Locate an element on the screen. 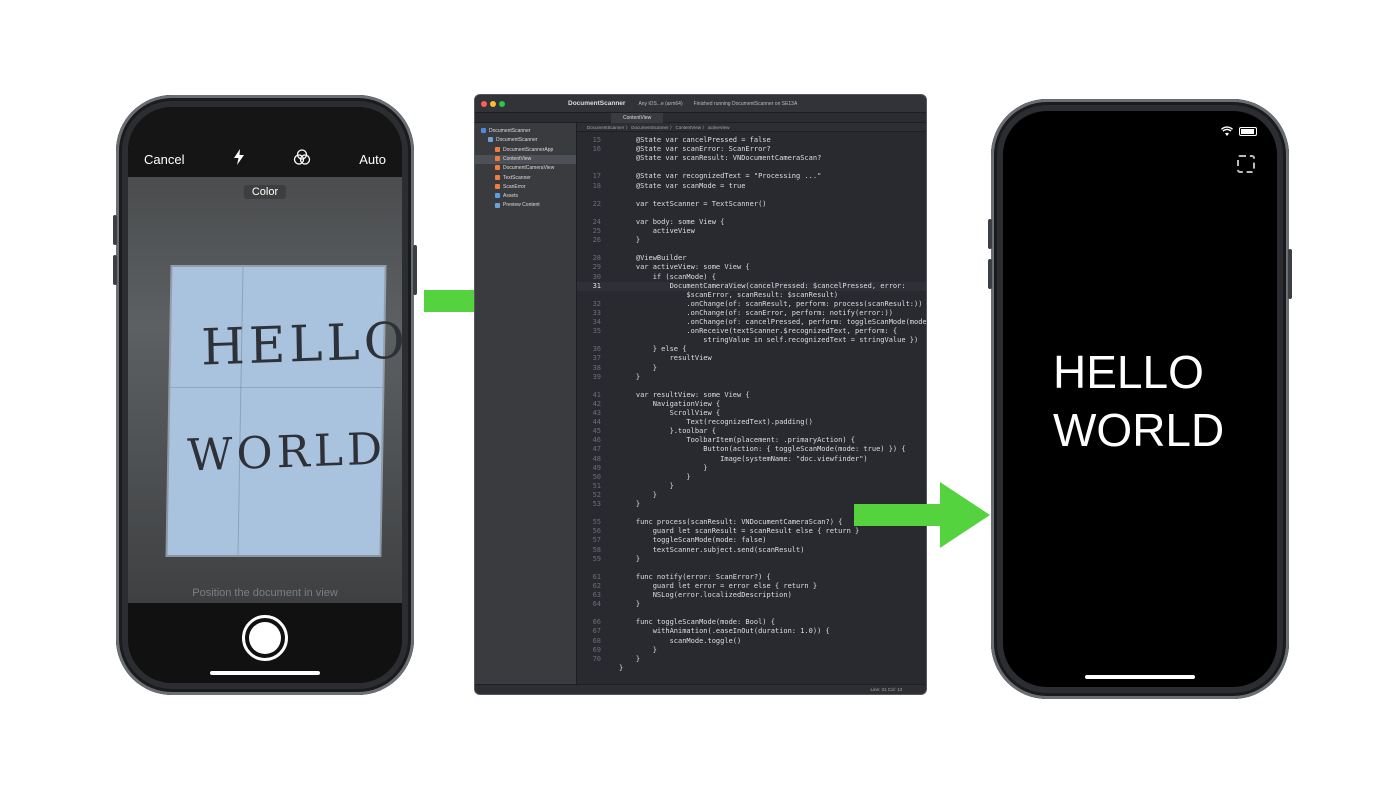 Image resolution: width=1400 pixels, height=788 pixels. code-text: toggleScanMode(mode: false) is located at coordinates (693, 540).